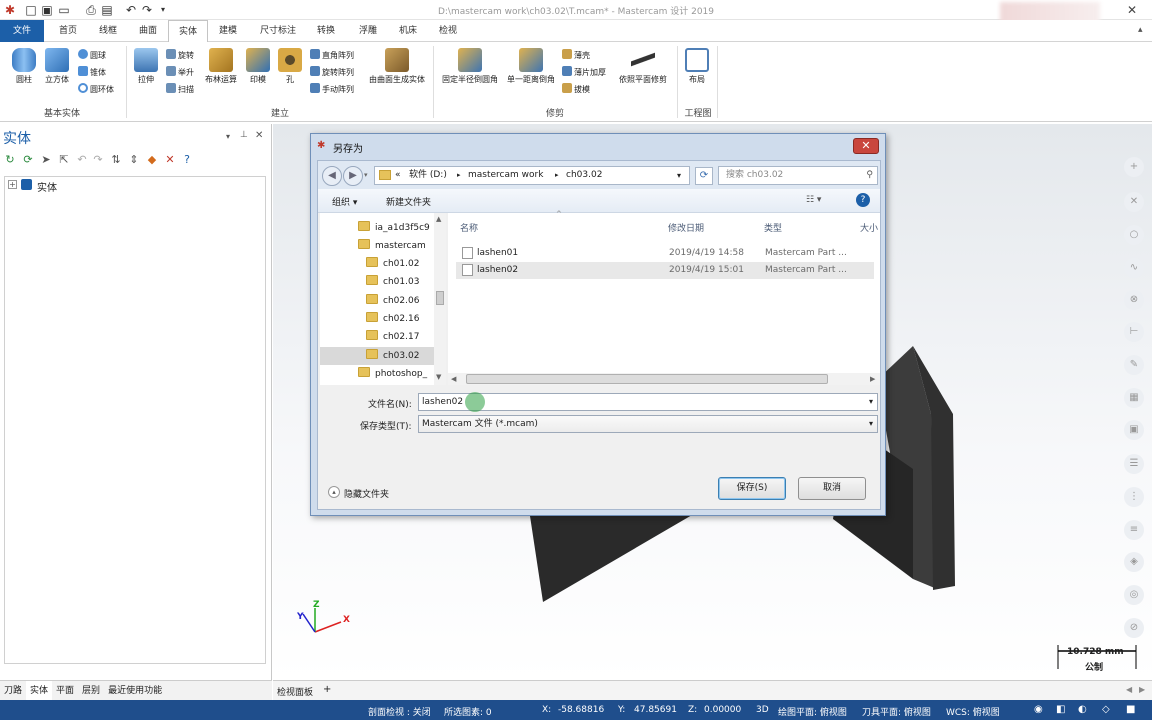 This screenshot has height=720, width=1152. I want to click on layer-icon: ▣, so click(1134, 430).